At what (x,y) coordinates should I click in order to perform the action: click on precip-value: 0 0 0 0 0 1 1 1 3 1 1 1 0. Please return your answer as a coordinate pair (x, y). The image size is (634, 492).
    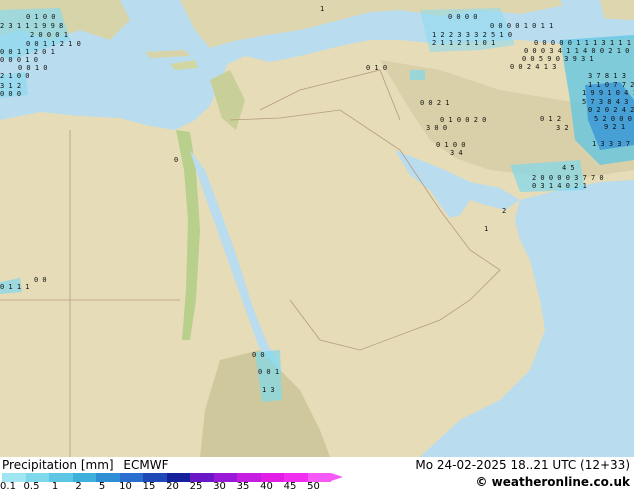
    Looking at the image, I should click on (584, 43).